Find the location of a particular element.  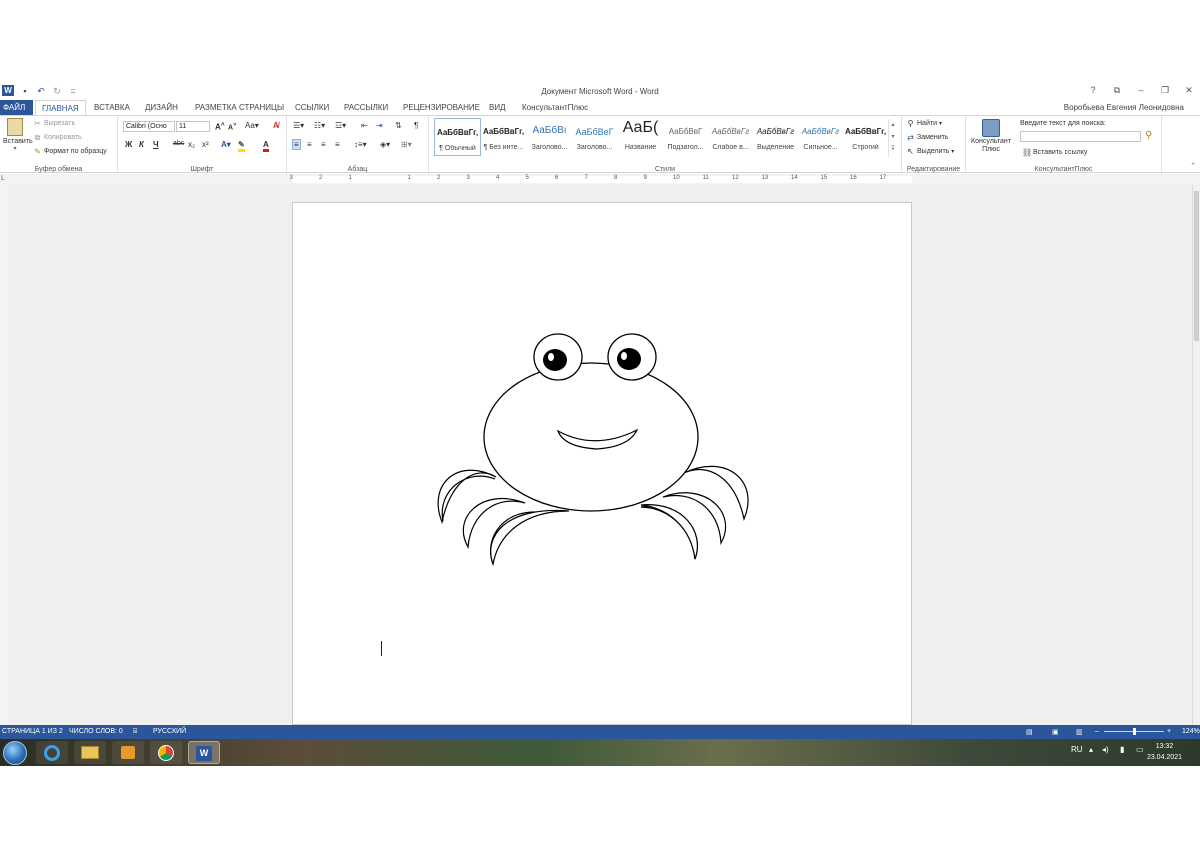

align-left-icon: ≡ is located at coordinates (296, 144).